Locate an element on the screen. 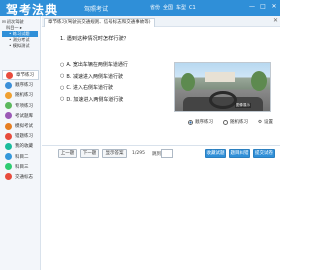 The height and width of the screenshot is (270, 320). error-report-button: 题目纠错 is located at coordinates (239, 153).